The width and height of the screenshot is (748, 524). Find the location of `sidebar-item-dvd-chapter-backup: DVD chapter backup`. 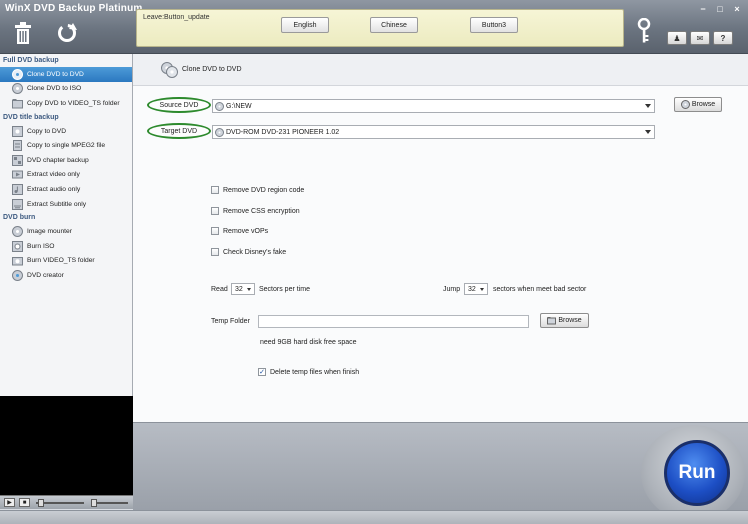

sidebar-item-dvd-chapter-backup: DVD chapter backup is located at coordinates (66, 160).